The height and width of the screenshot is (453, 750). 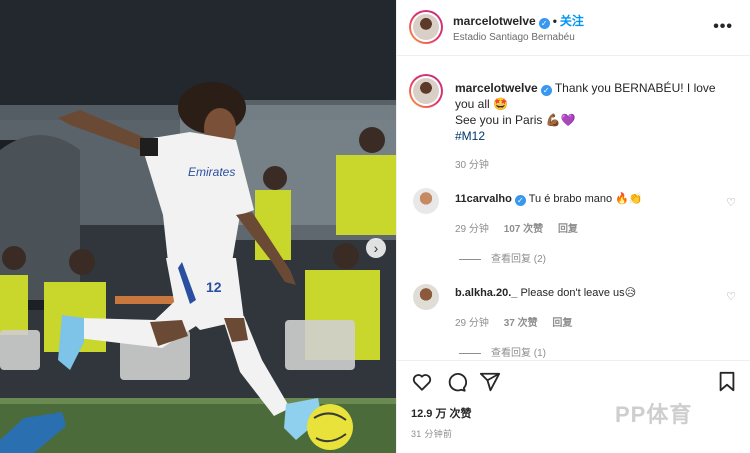 I want to click on comment-username: b.alkha.20._, so click(x=486, y=293).